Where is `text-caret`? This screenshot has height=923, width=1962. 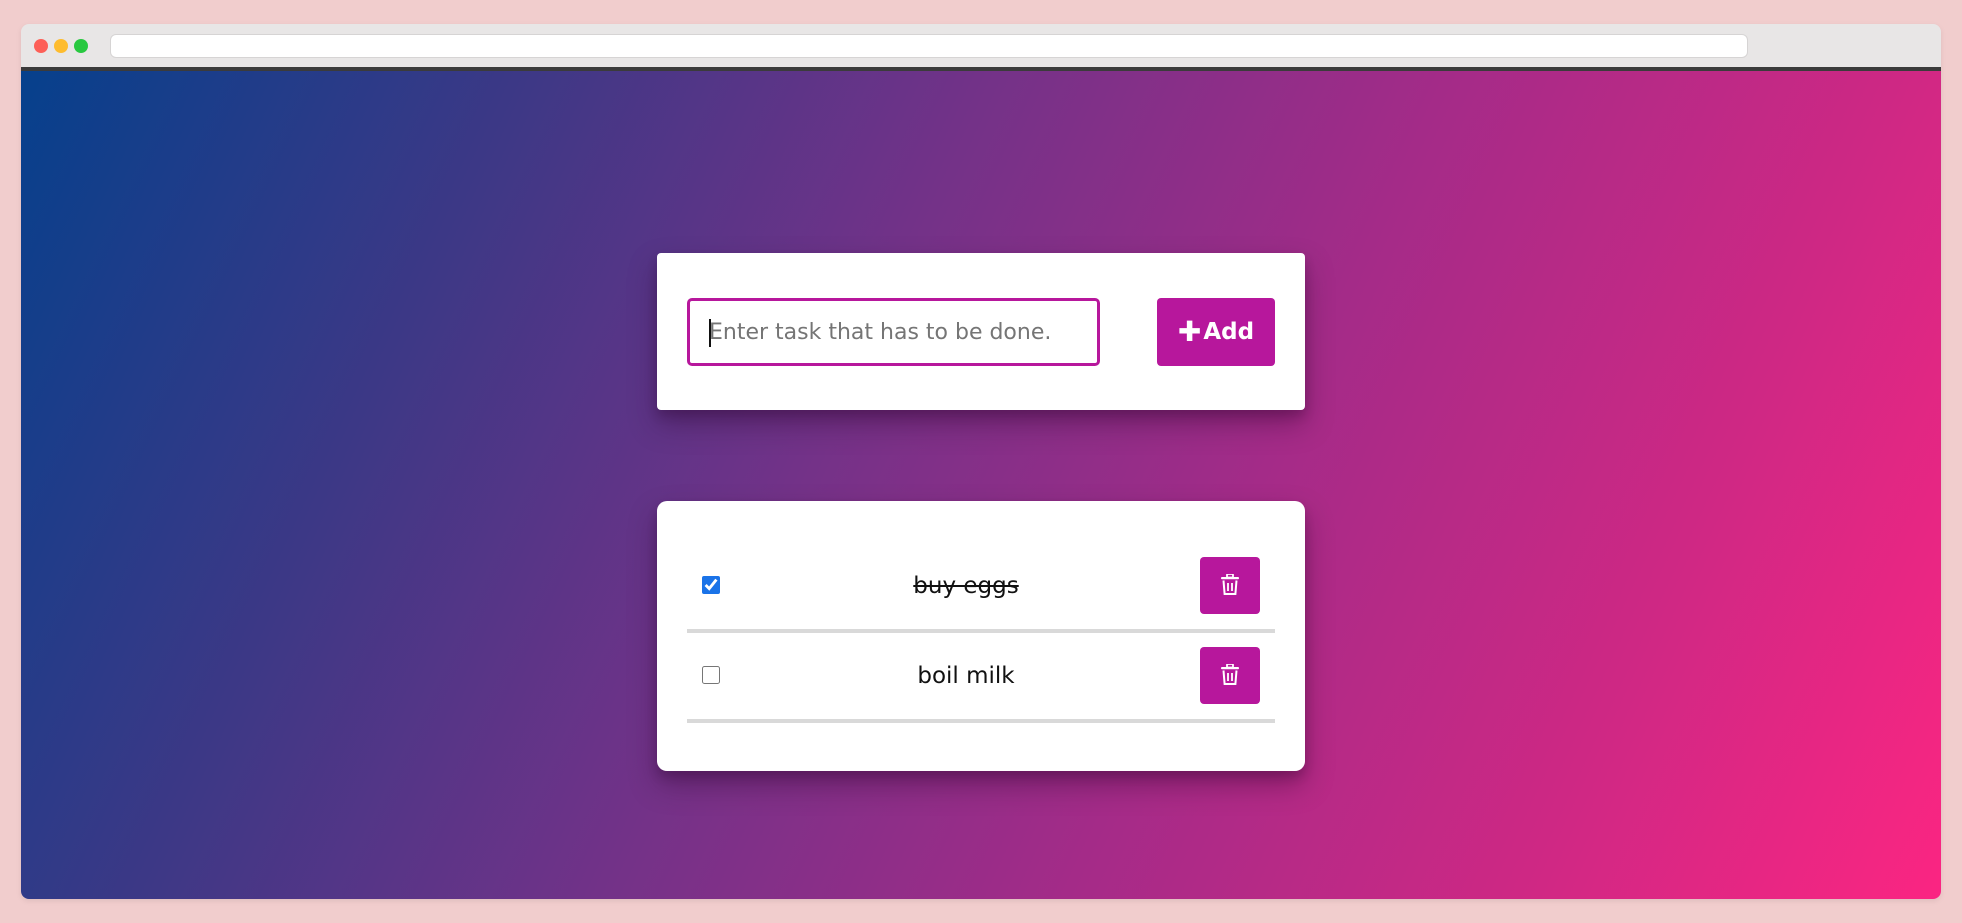 text-caret is located at coordinates (710, 333).